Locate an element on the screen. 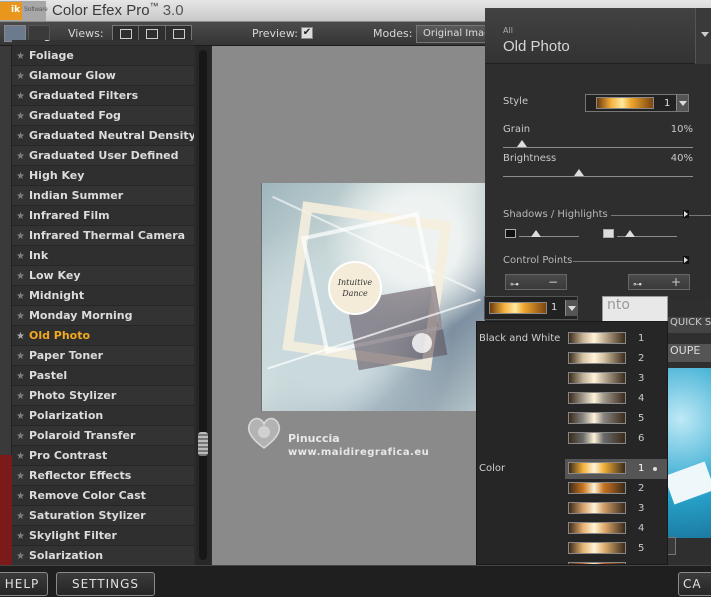 The image size is (711, 597). filter-item: ★ Reflector Effects is located at coordinates (103, 476).